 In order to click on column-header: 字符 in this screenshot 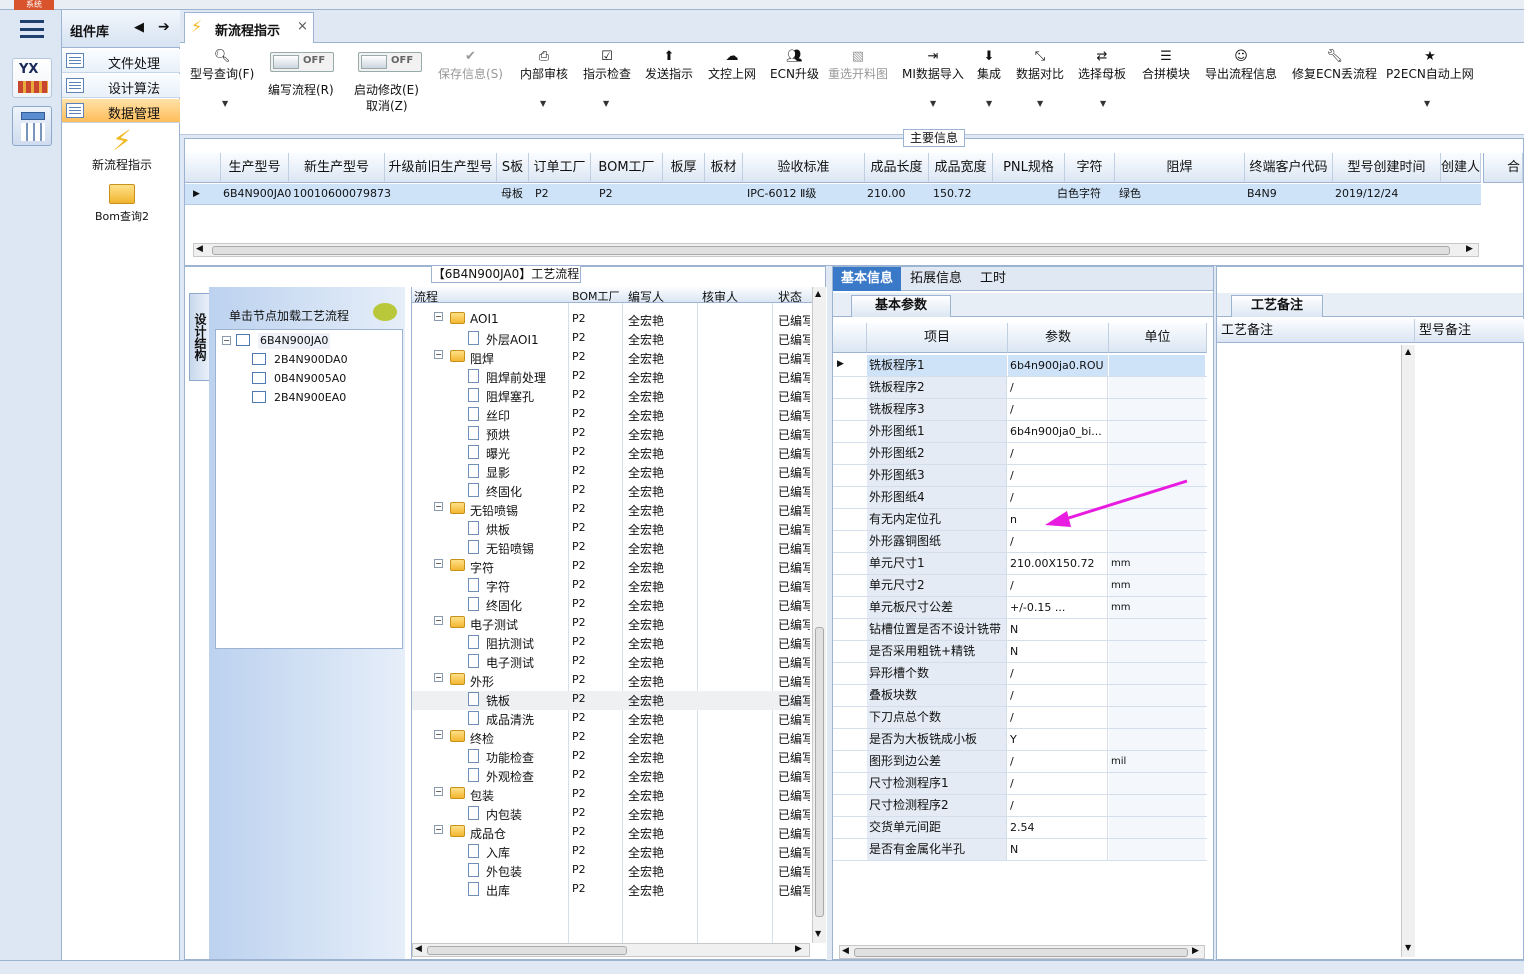, I will do `click(1090, 168)`.